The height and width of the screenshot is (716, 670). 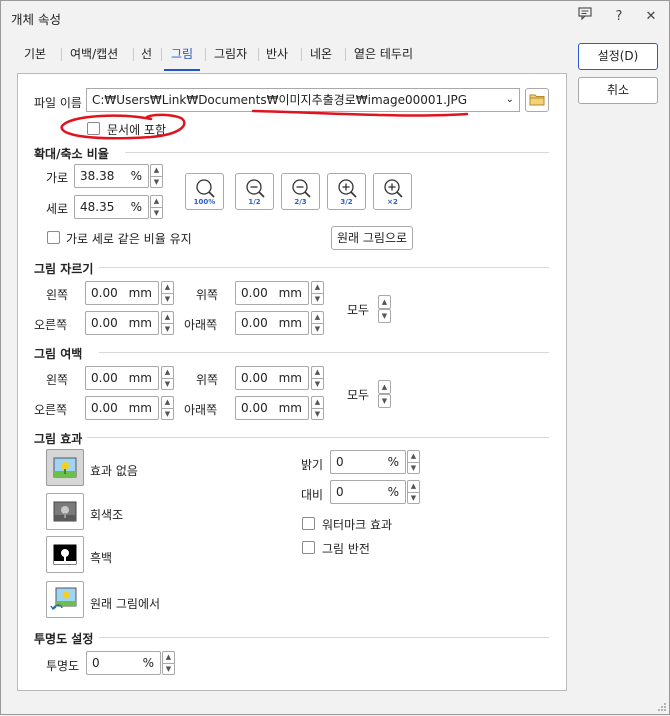 What do you see at coordinates (585, 17) in the screenshot?
I see `comment-icon` at bounding box center [585, 17].